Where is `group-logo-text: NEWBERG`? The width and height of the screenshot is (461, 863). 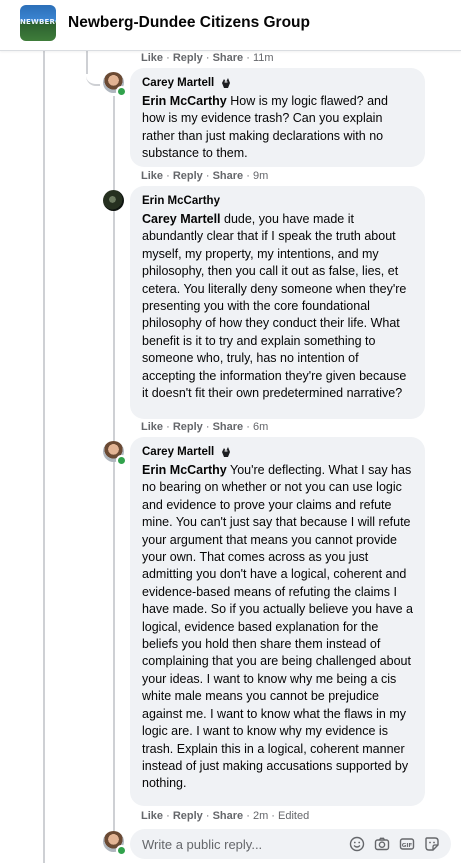
group-logo-text: NEWBERG is located at coordinates (38, 22).